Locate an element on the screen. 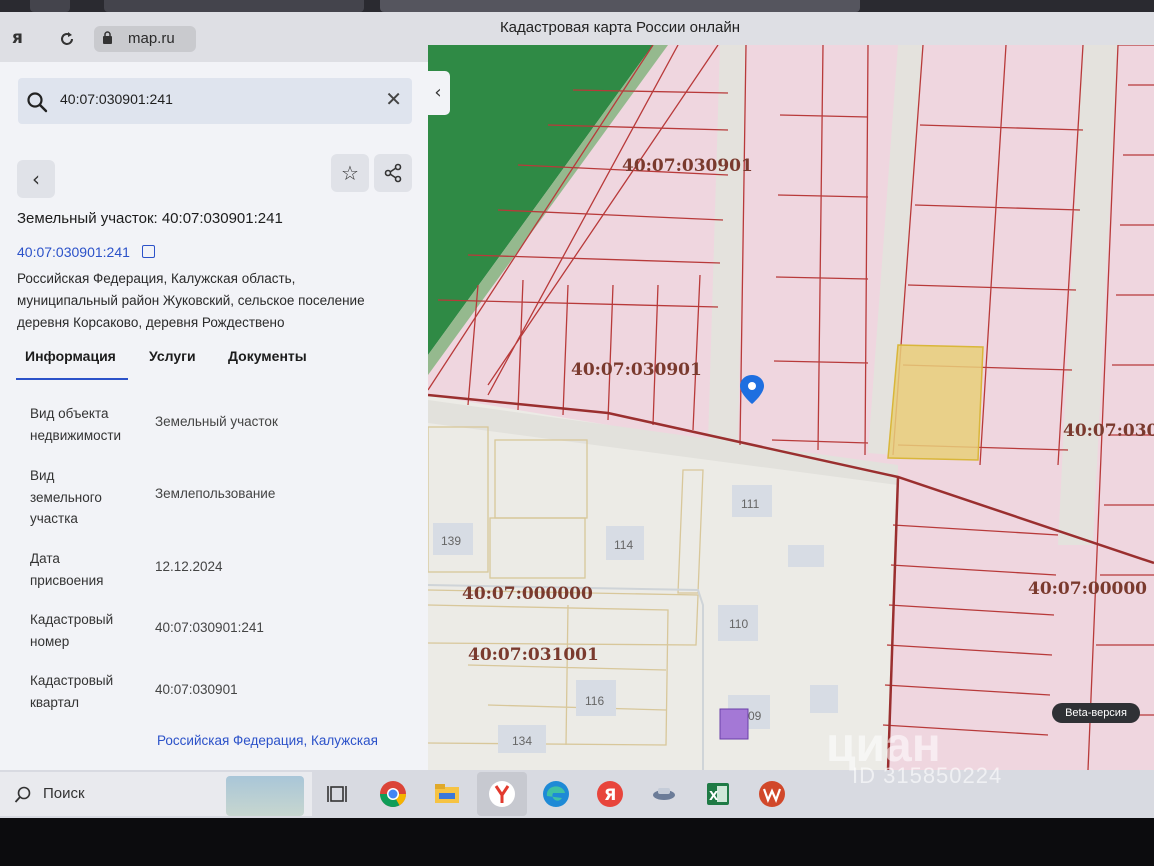 Image resolution: width=1154 pixels, height=866 pixels. listing-id-watermark: ID 315850224 is located at coordinates (927, 775).